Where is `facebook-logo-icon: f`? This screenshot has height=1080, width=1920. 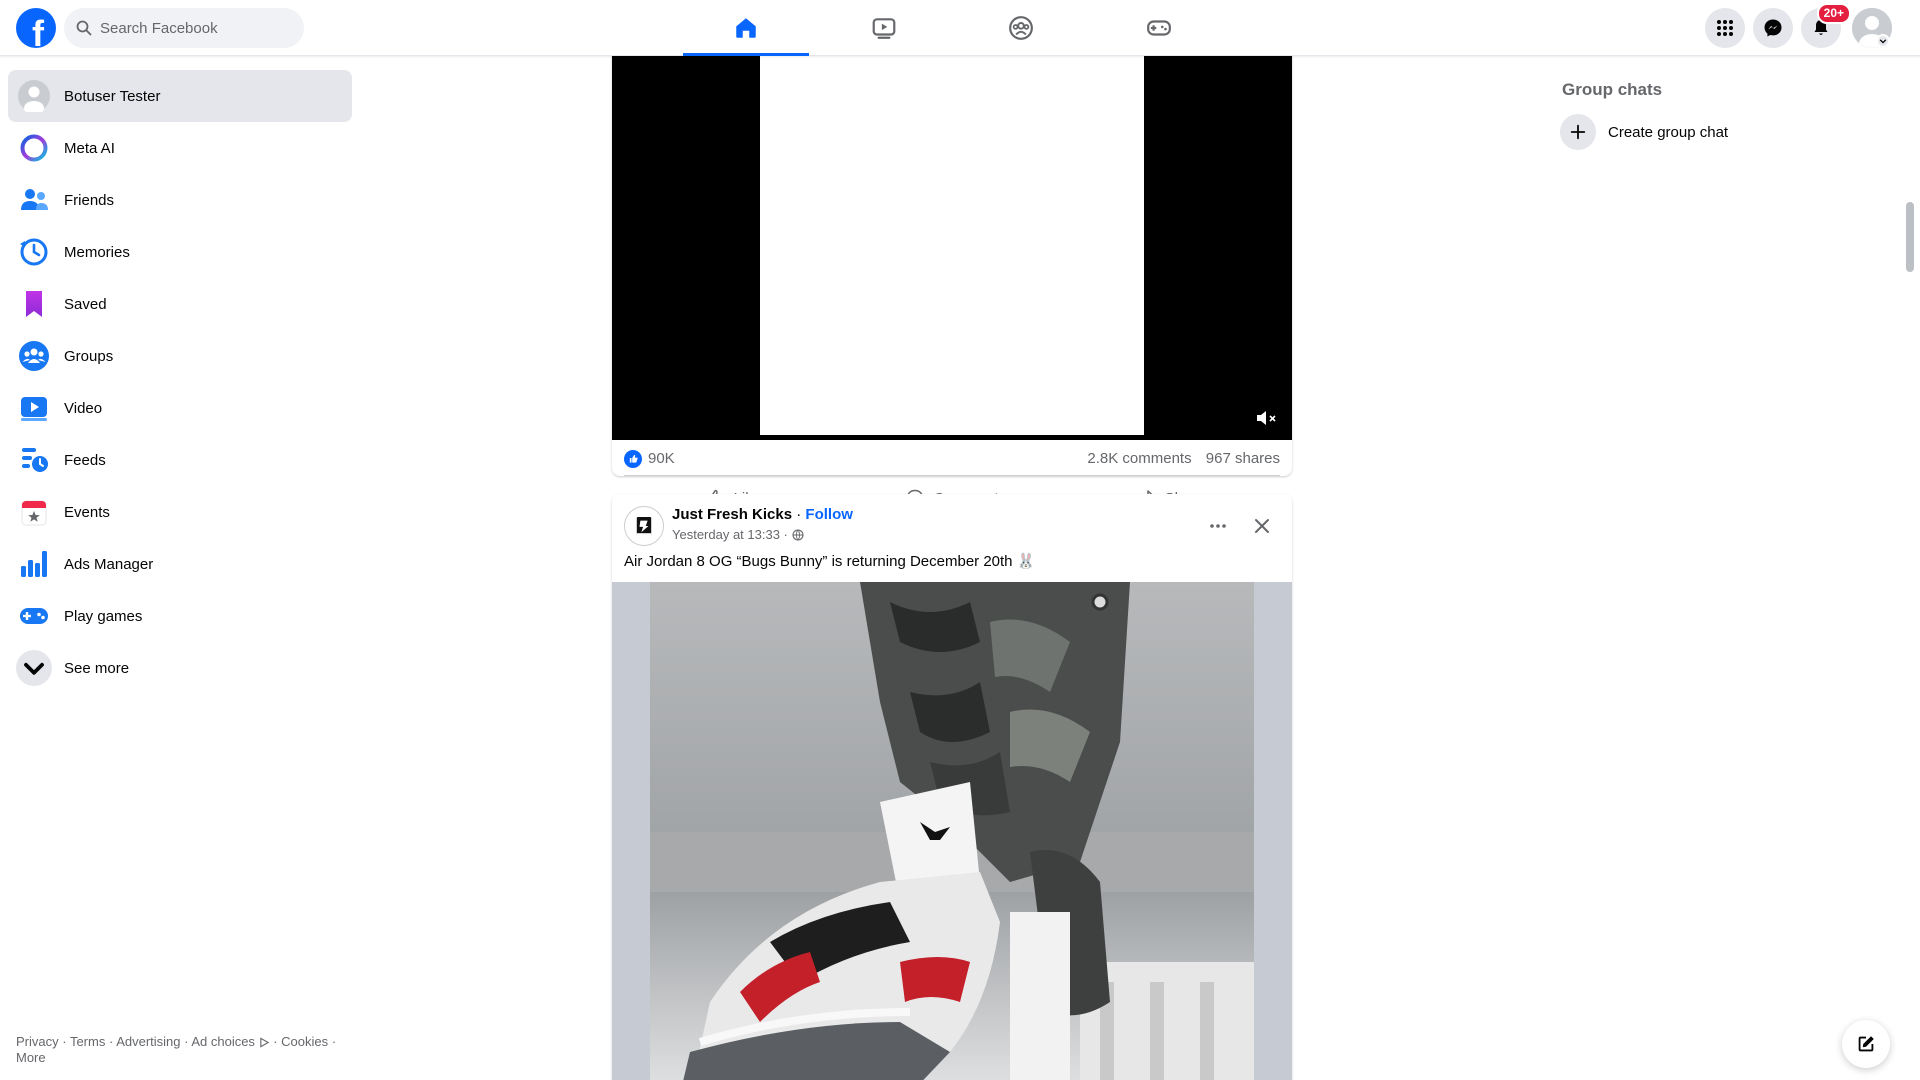
facebook-logo-icon: f is located at coordinates (36, 28).